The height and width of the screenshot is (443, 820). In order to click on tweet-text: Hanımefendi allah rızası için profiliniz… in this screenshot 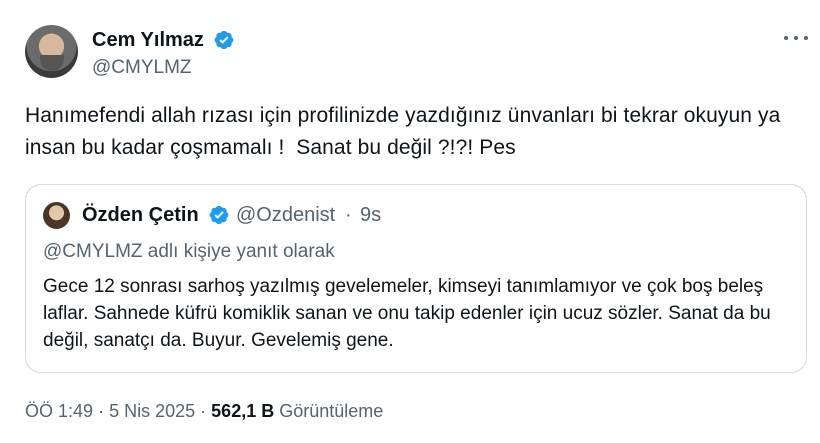, I will do `click(406, 131)`.